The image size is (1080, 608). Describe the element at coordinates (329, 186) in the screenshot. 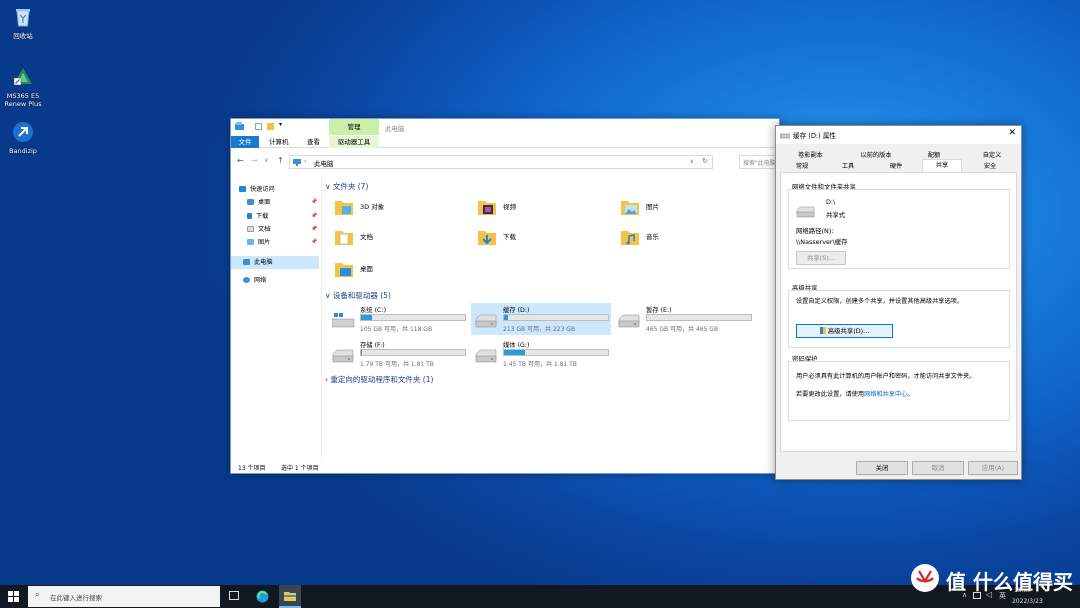

I see `expand-chevron-icon: ∨` at that location.